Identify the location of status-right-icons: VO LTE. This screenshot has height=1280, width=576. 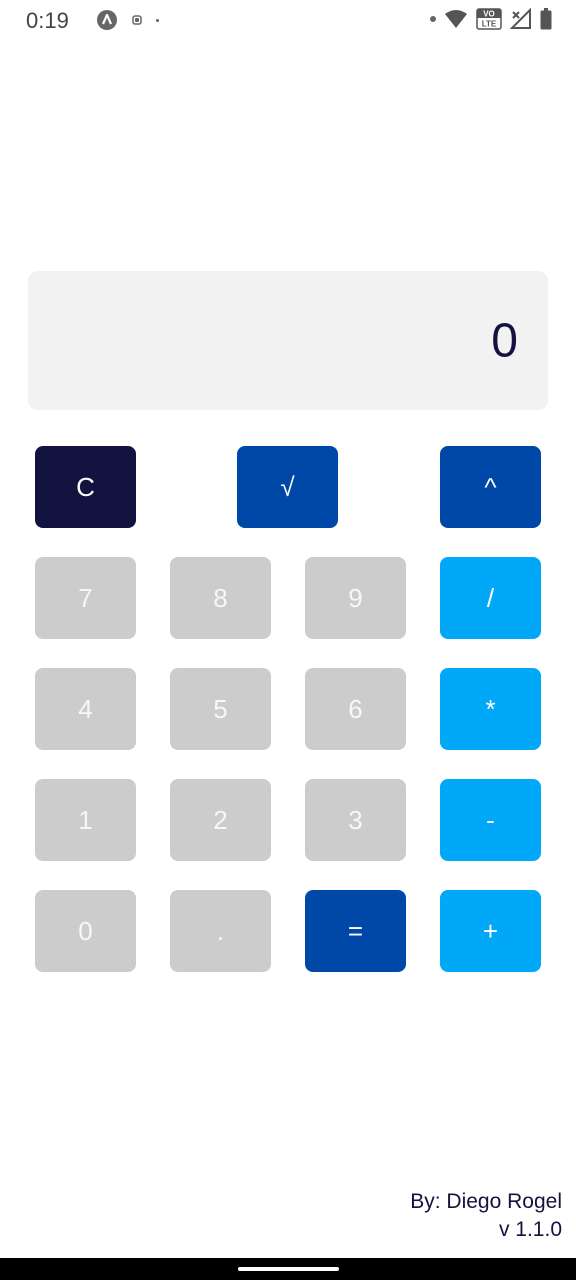
(491, 19).